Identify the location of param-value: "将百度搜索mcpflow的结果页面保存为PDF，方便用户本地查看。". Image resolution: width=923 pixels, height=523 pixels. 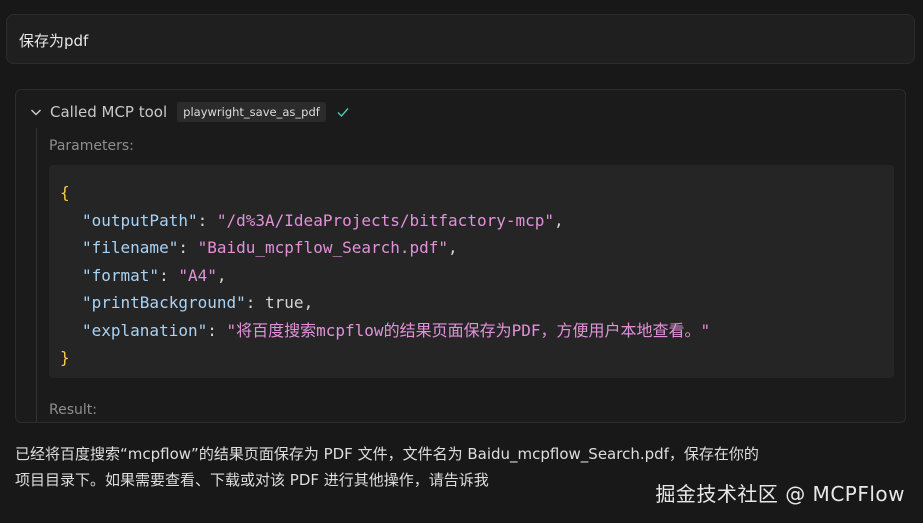
(468, 330).